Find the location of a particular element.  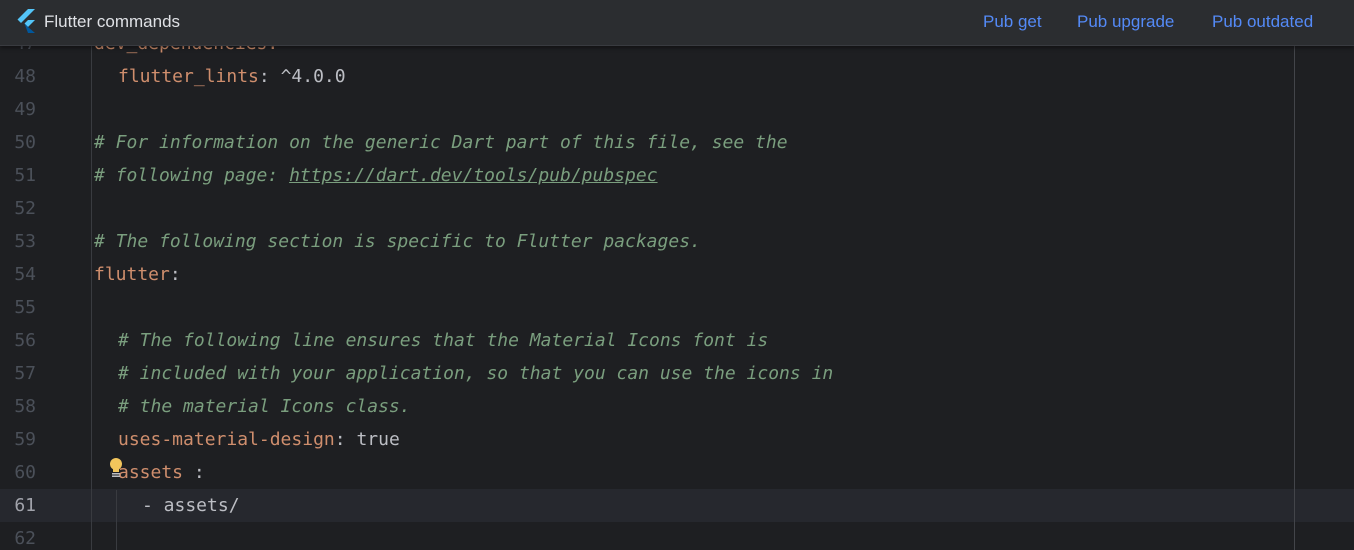

line-number: 54 is located at coordinates (25, 274).